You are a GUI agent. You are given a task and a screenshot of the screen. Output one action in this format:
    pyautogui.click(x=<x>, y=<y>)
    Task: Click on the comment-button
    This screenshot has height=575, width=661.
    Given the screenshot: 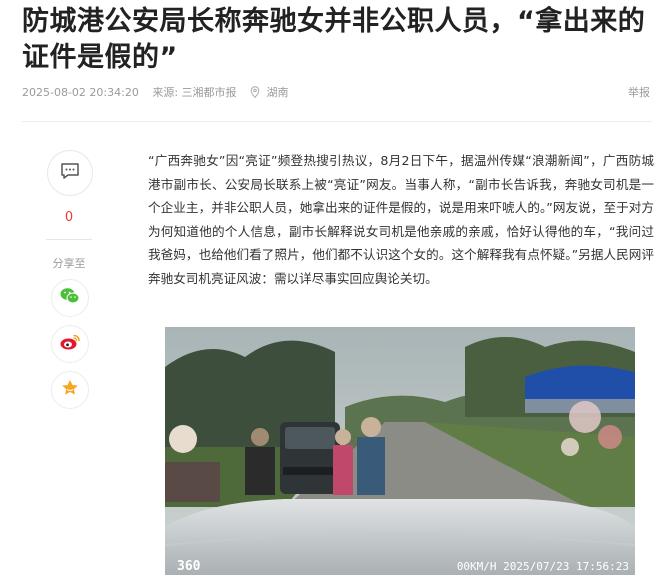 What is the action you would take?
    pyautogui.click(x=70, y=173)
    